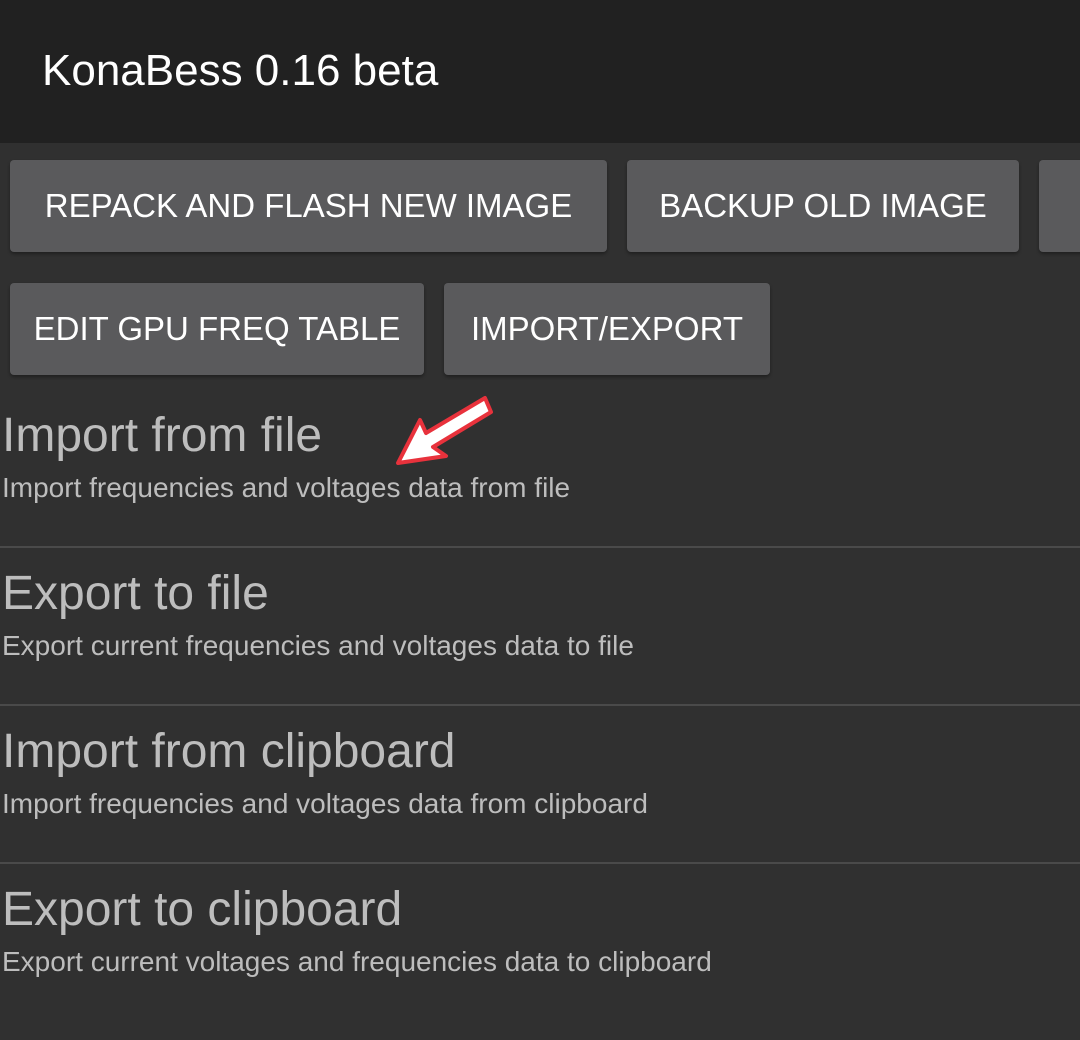 The width and height of the screenshot is (1080, 1040). Describe the element at coordinates (240, 70) in the screenshot. I see `app-title: KonaBess 0.16 beta` at that location.